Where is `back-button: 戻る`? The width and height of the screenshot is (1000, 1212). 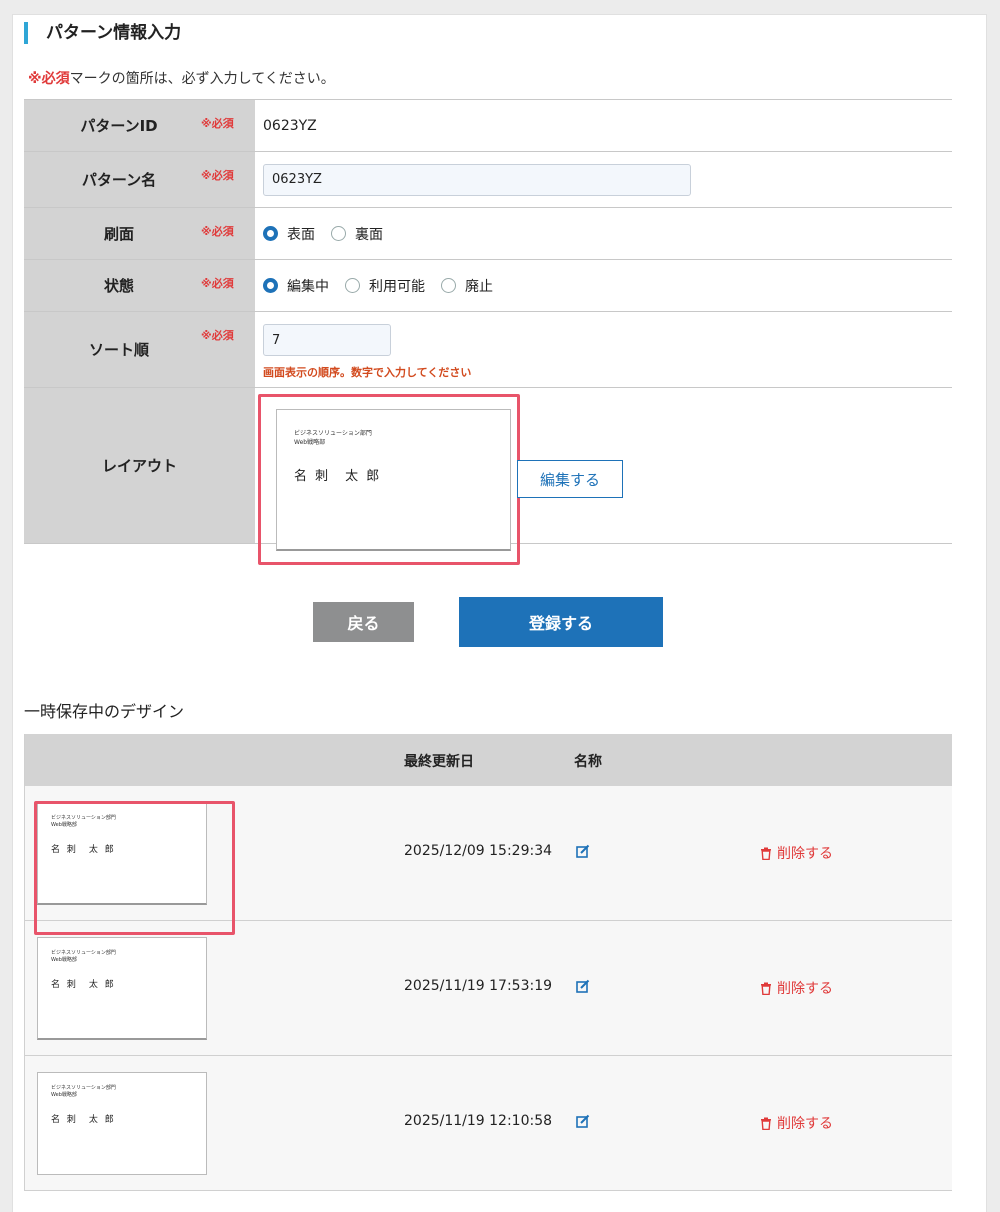
back-button: 戻る is located at coordinates (363, 622).